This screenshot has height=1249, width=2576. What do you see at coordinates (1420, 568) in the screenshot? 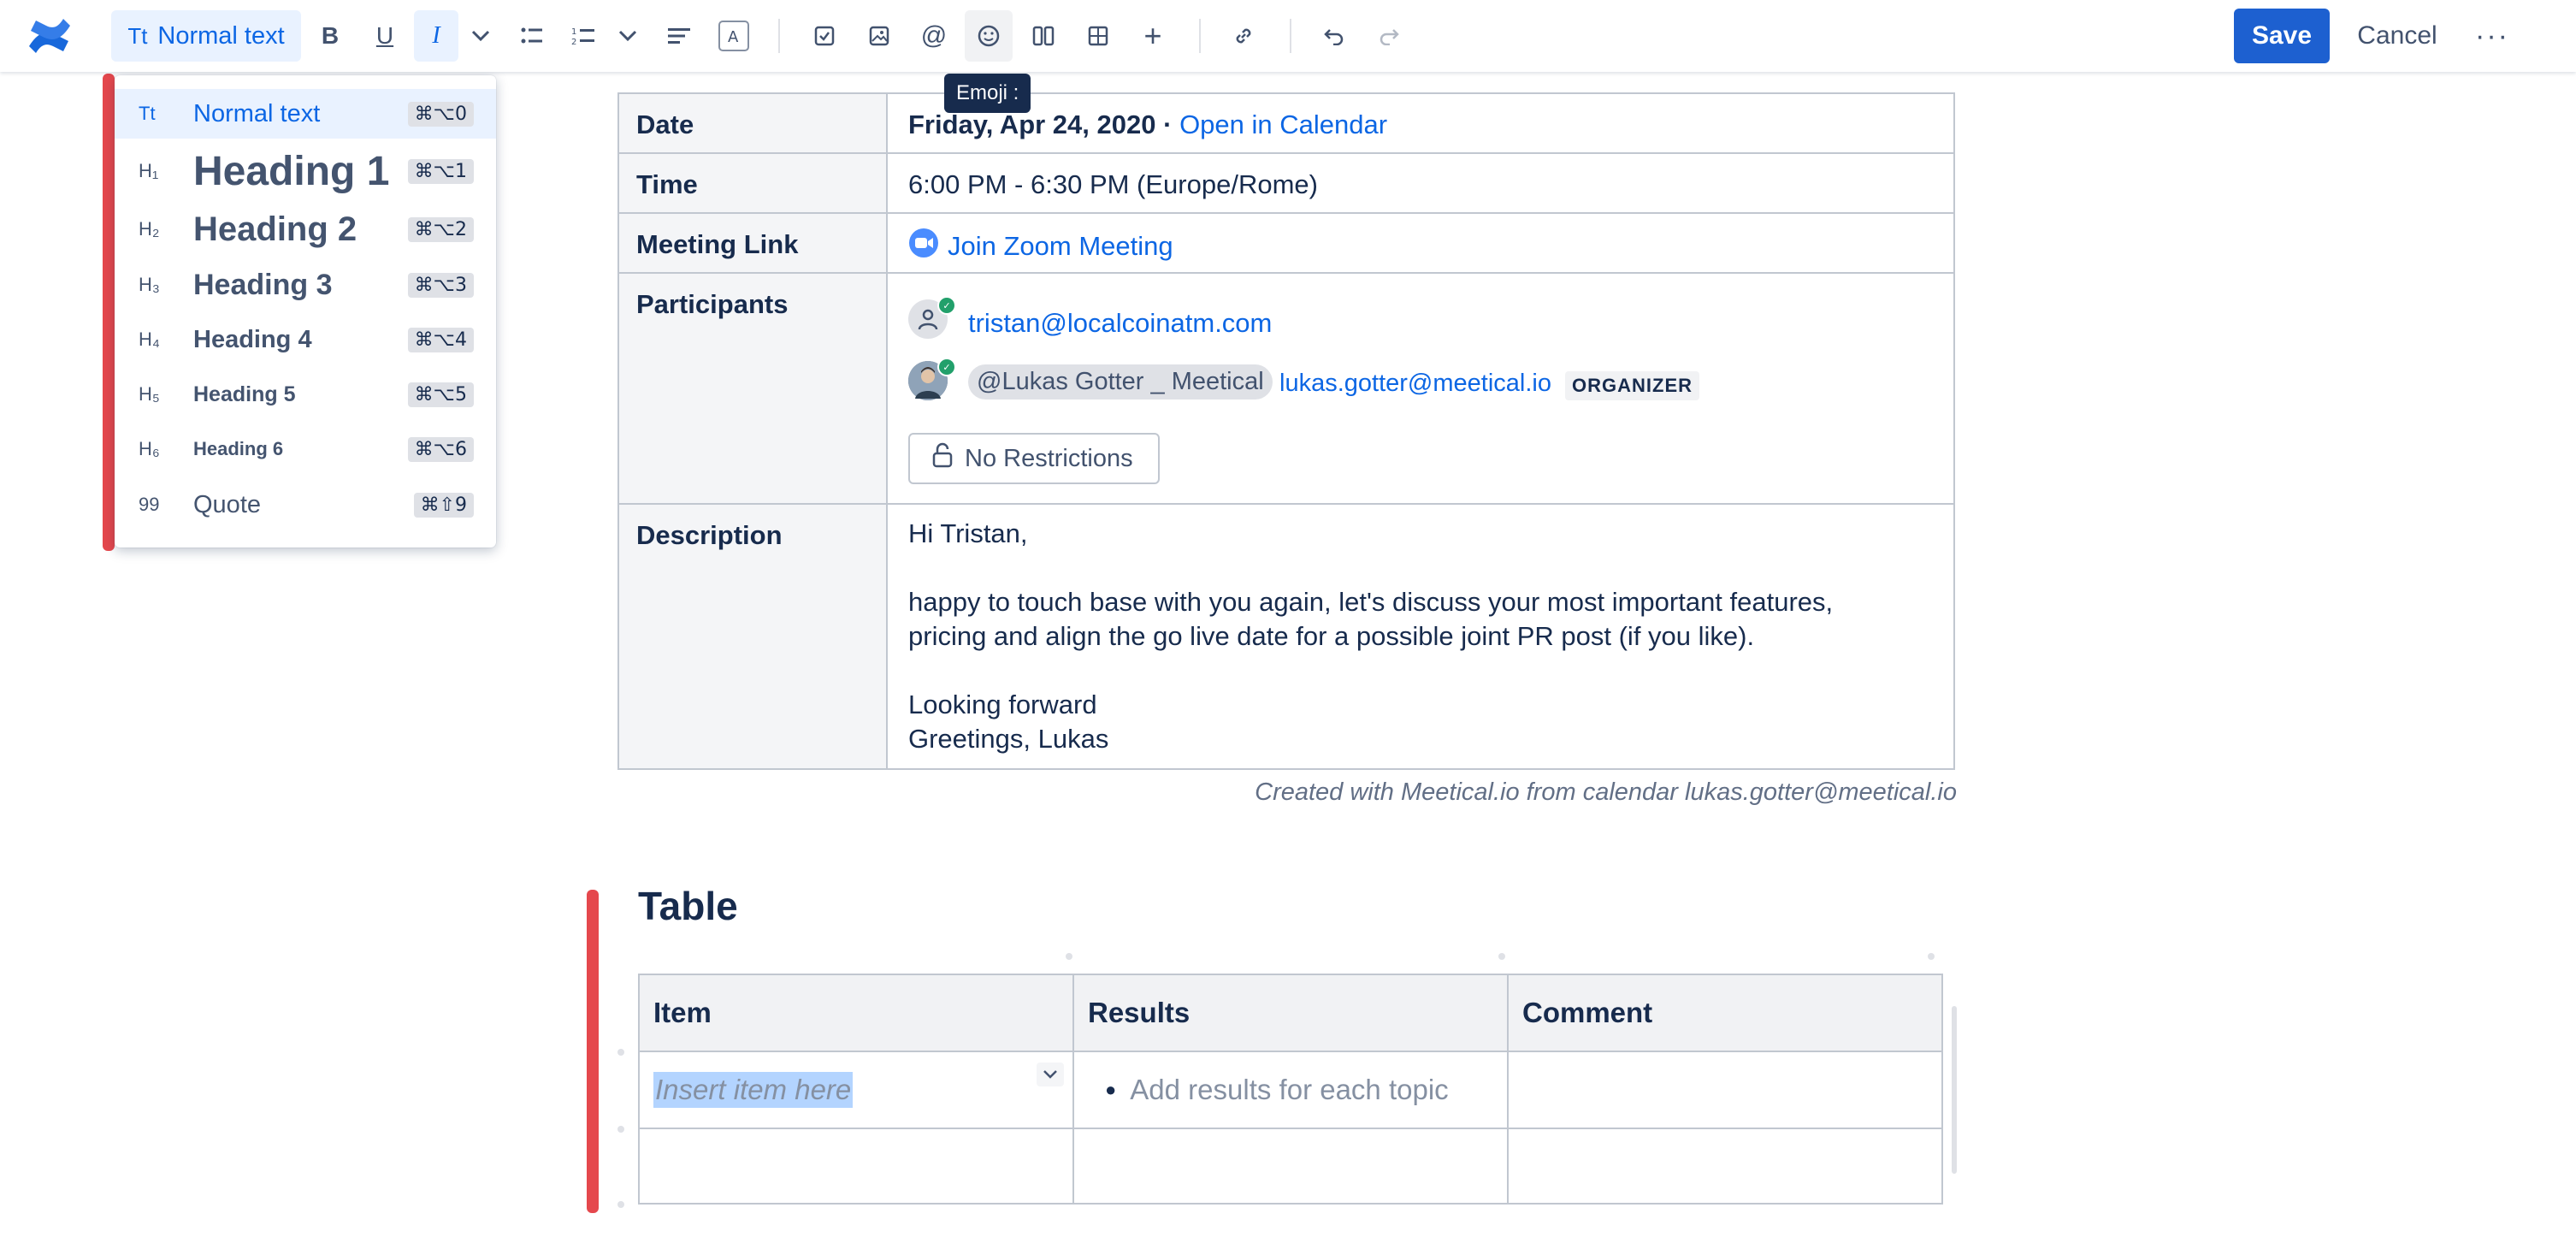
I see `description-line` at bounding box center [1420, 568].